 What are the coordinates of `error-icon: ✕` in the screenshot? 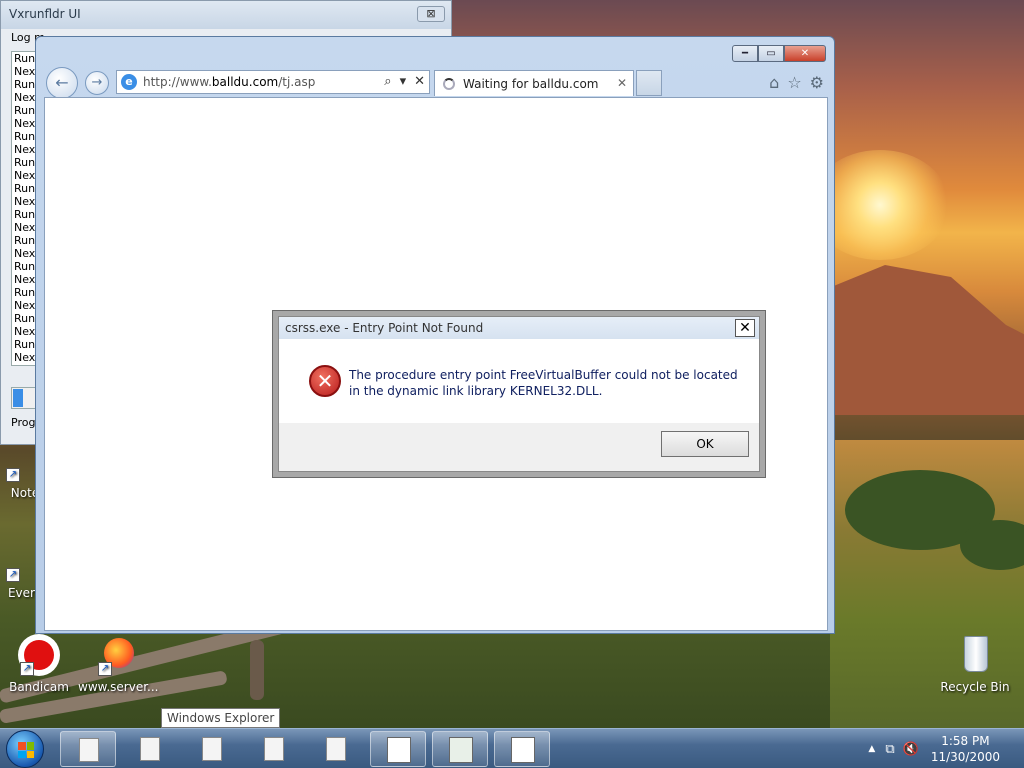 It's located at (325, 381).